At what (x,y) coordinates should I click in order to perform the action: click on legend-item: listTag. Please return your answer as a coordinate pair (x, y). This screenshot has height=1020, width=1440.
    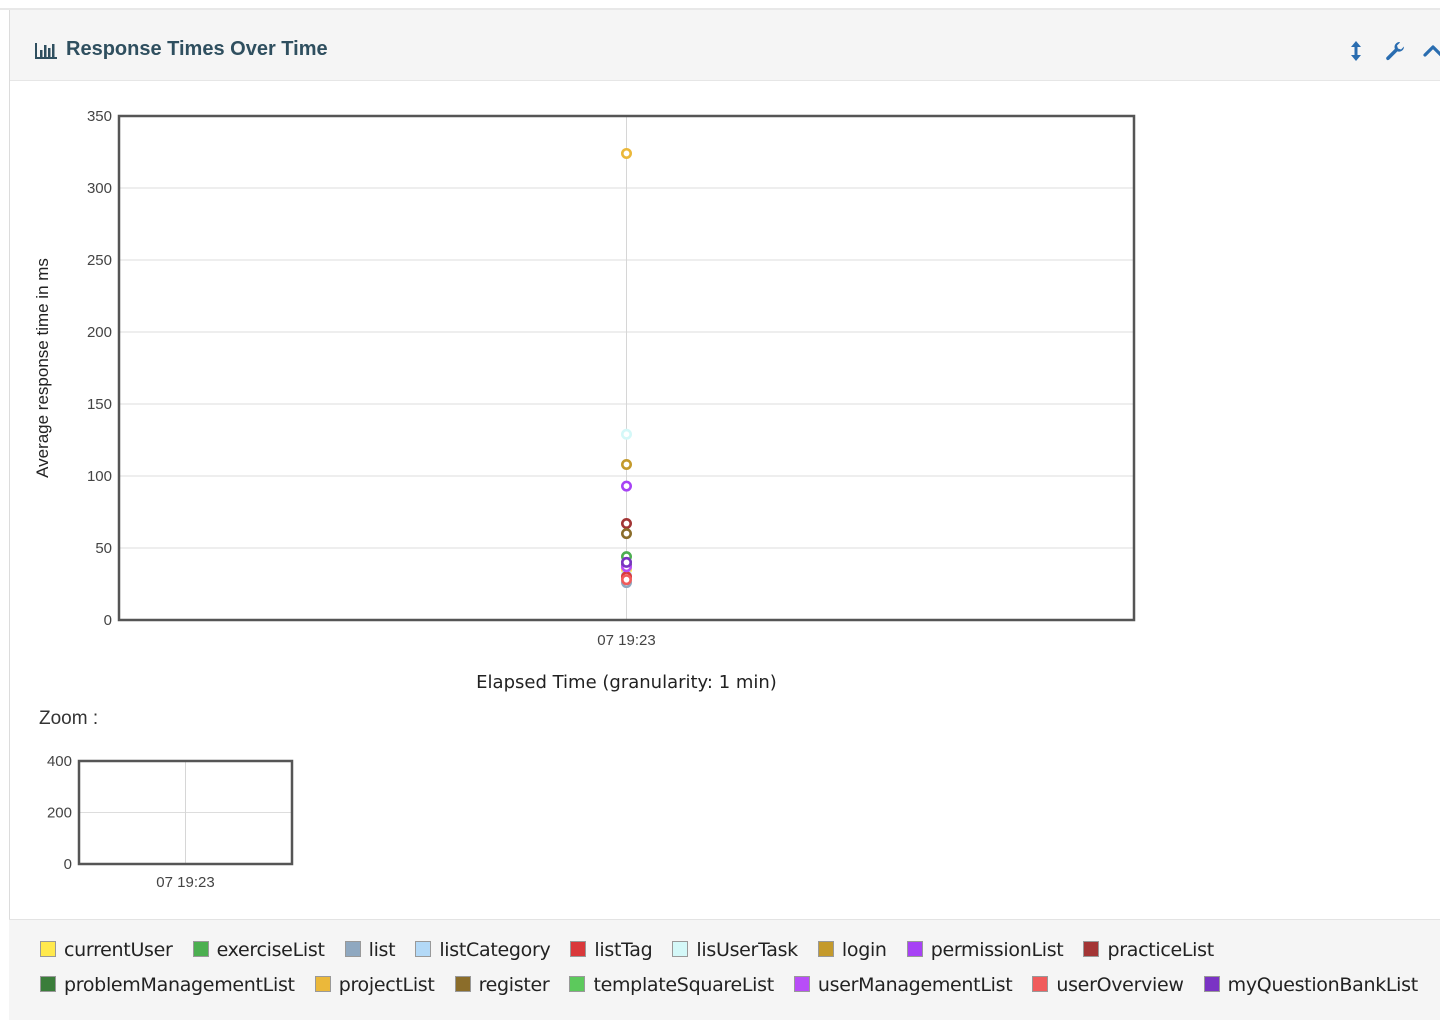
    Looking at the image, I should click on (611, 950).